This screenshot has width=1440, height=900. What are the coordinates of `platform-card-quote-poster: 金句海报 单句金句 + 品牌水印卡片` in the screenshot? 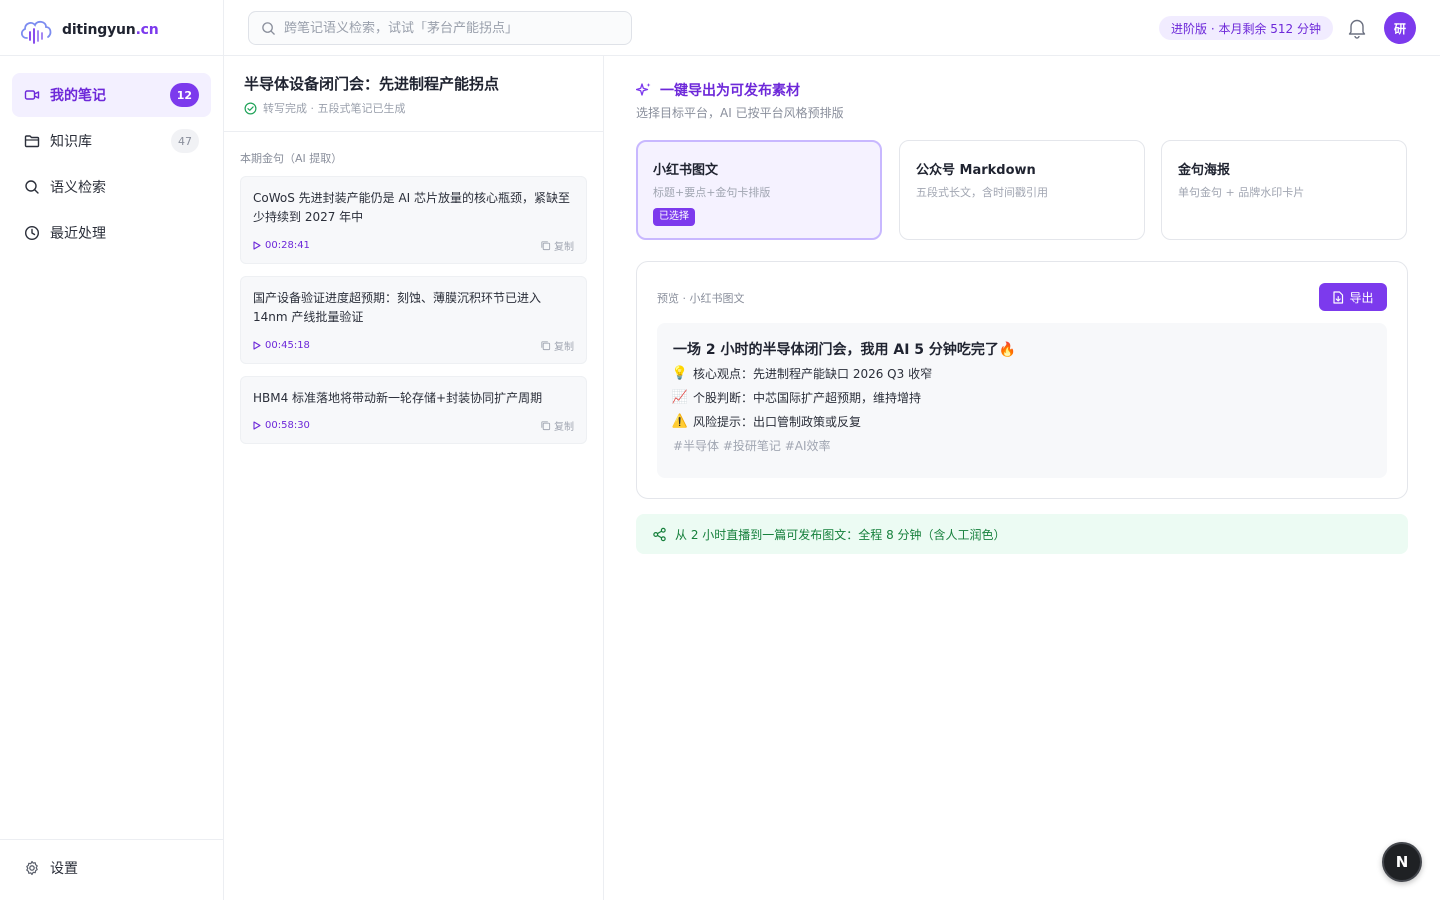 It's located at (1284, 190).